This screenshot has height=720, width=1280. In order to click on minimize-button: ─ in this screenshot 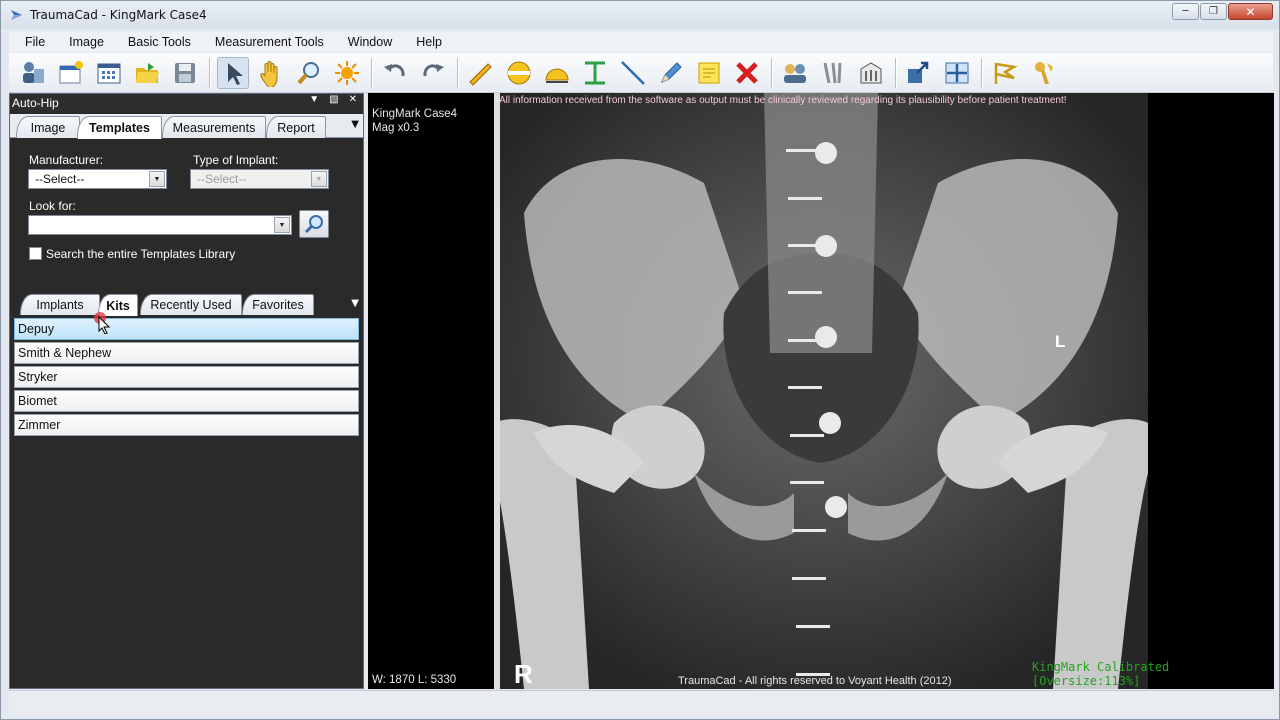, I will do `click(1185, 11)`.